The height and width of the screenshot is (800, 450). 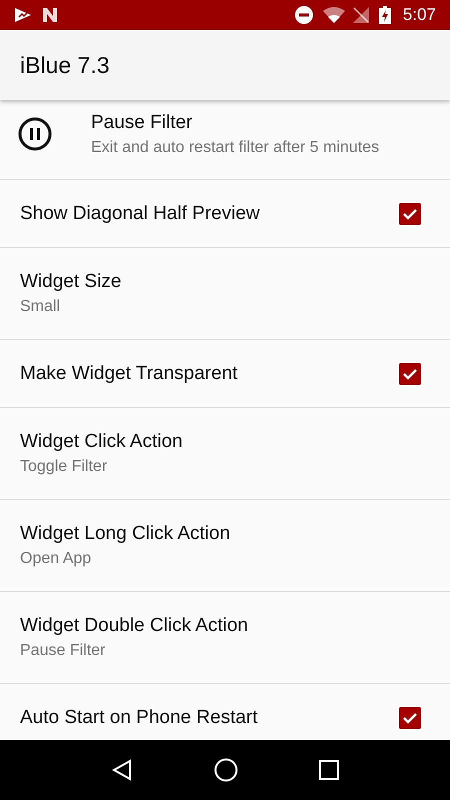 What do you see at coordinates (329, 770) in the screenshot?
I see `recents-icon` at bounding box center [329, 770].